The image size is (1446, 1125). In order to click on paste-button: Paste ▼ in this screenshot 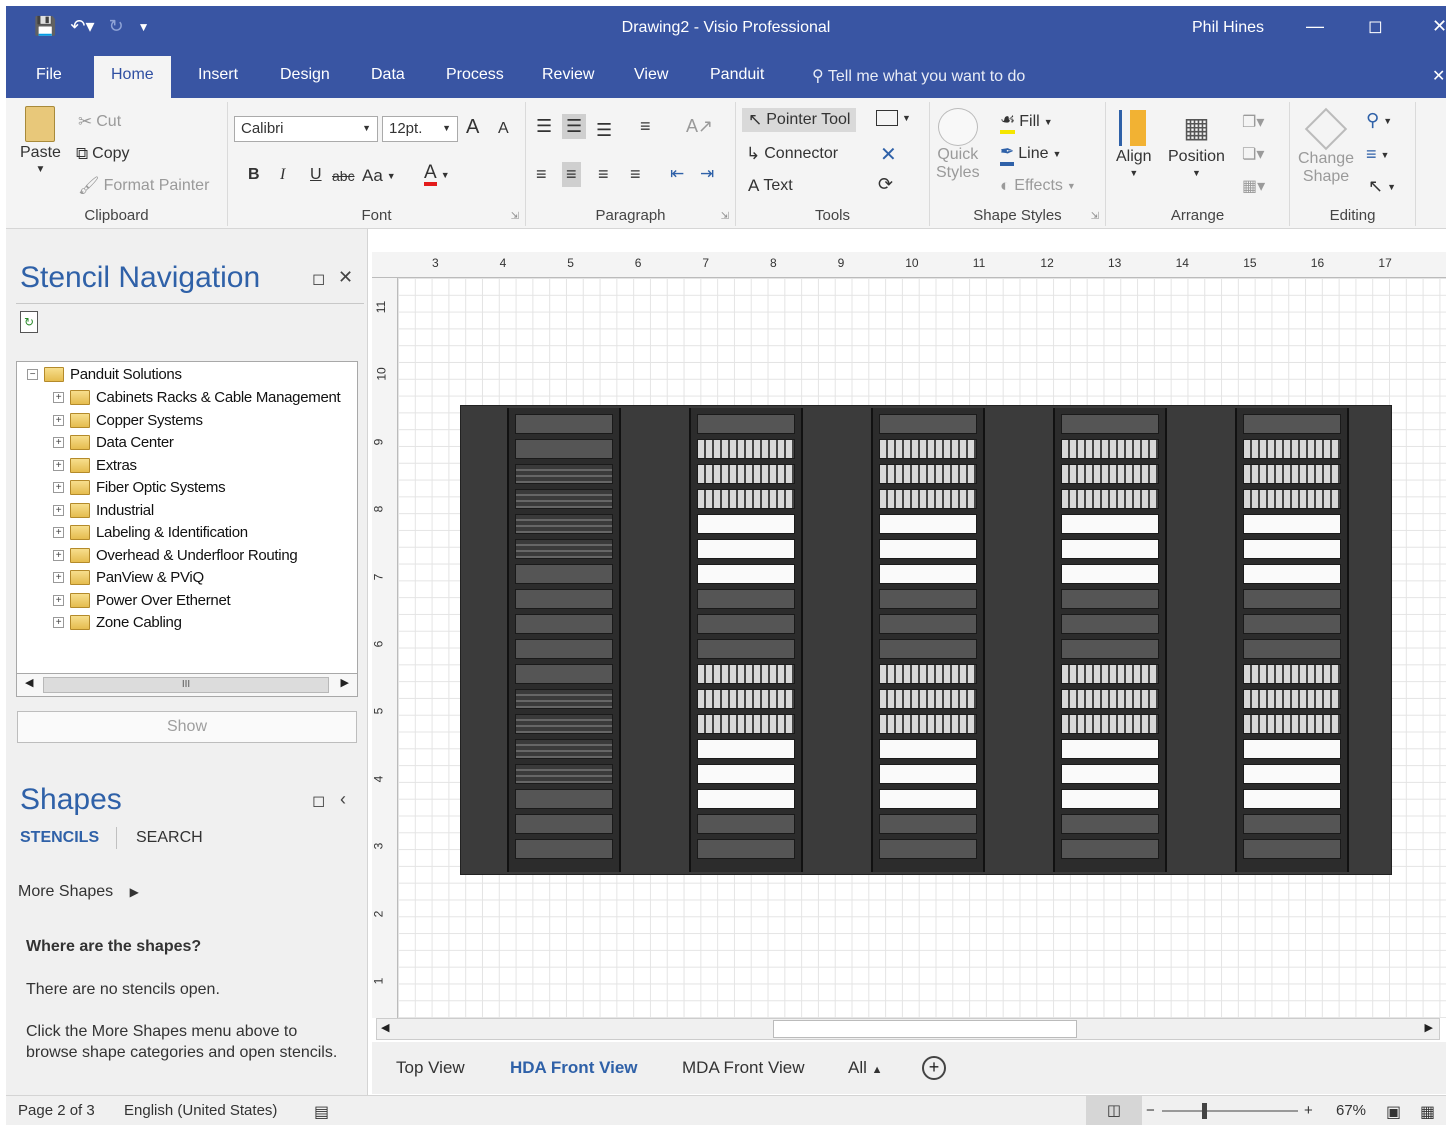, I will do `click(40, 140)`.